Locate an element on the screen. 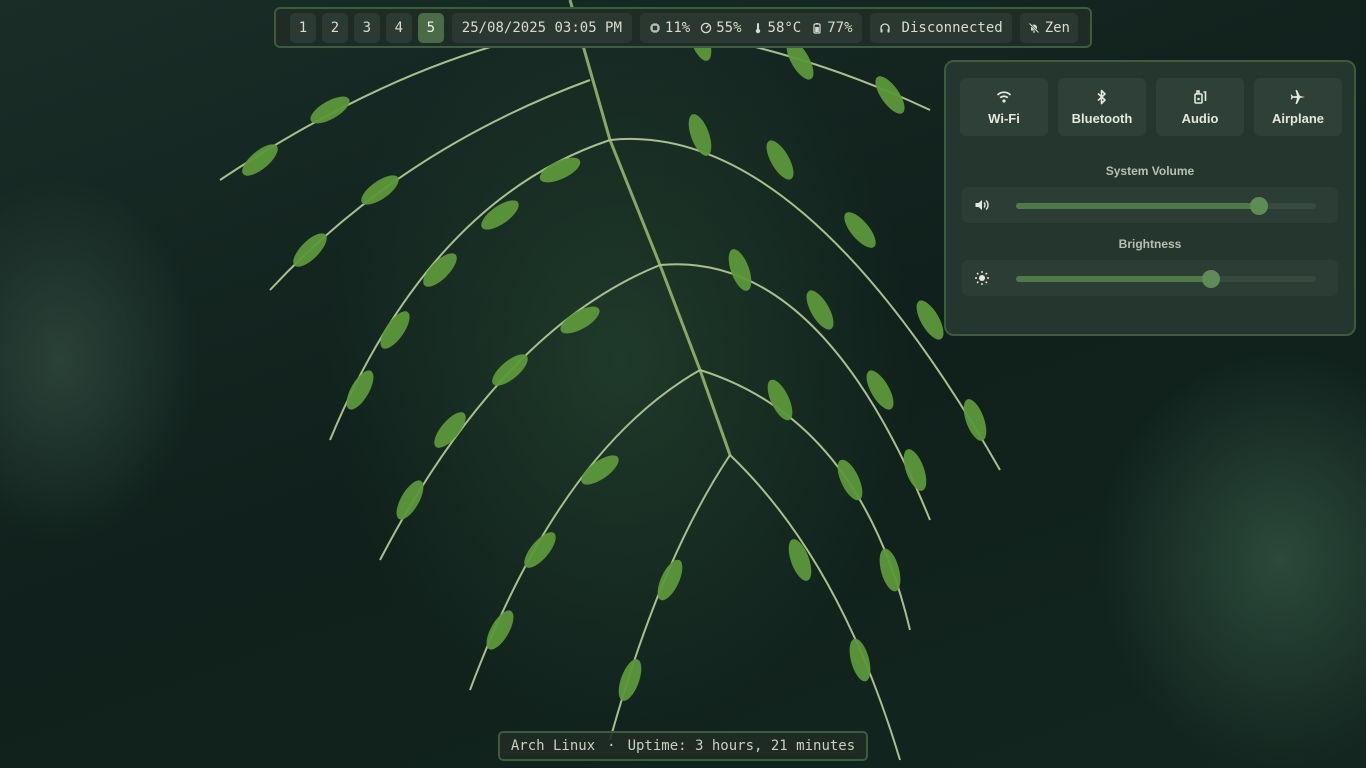 Image resolution: width=1366 pixels, height=768 pixels. brightness-fill is located at coordinates (1113, 279).